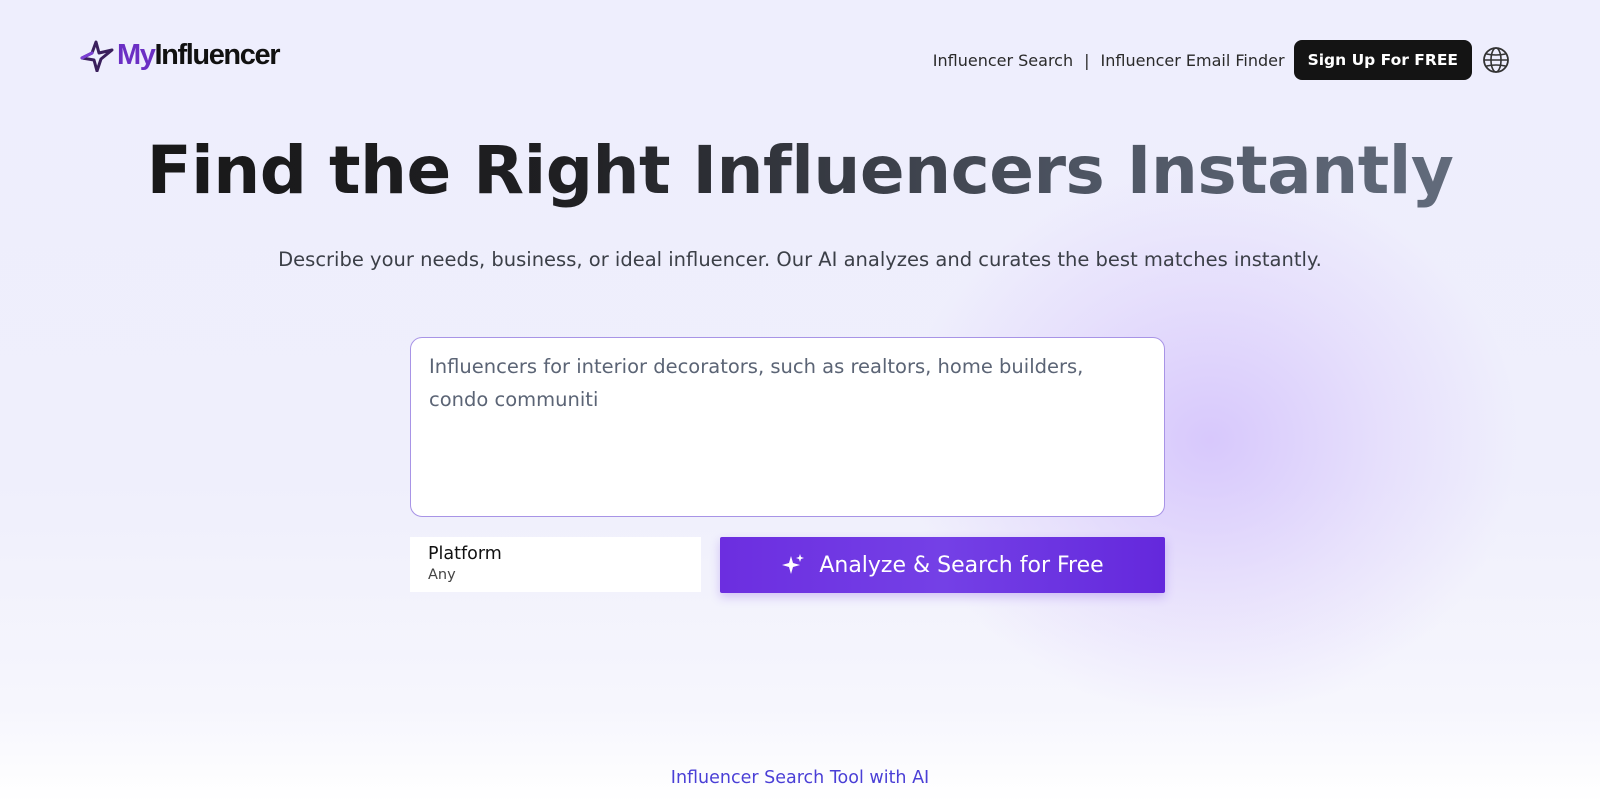 Image resolution: width=1600 pixels, height=803 pixels. I want to click on footer-tool-link: Influencer Search Tool with AI, so click(800, 778).